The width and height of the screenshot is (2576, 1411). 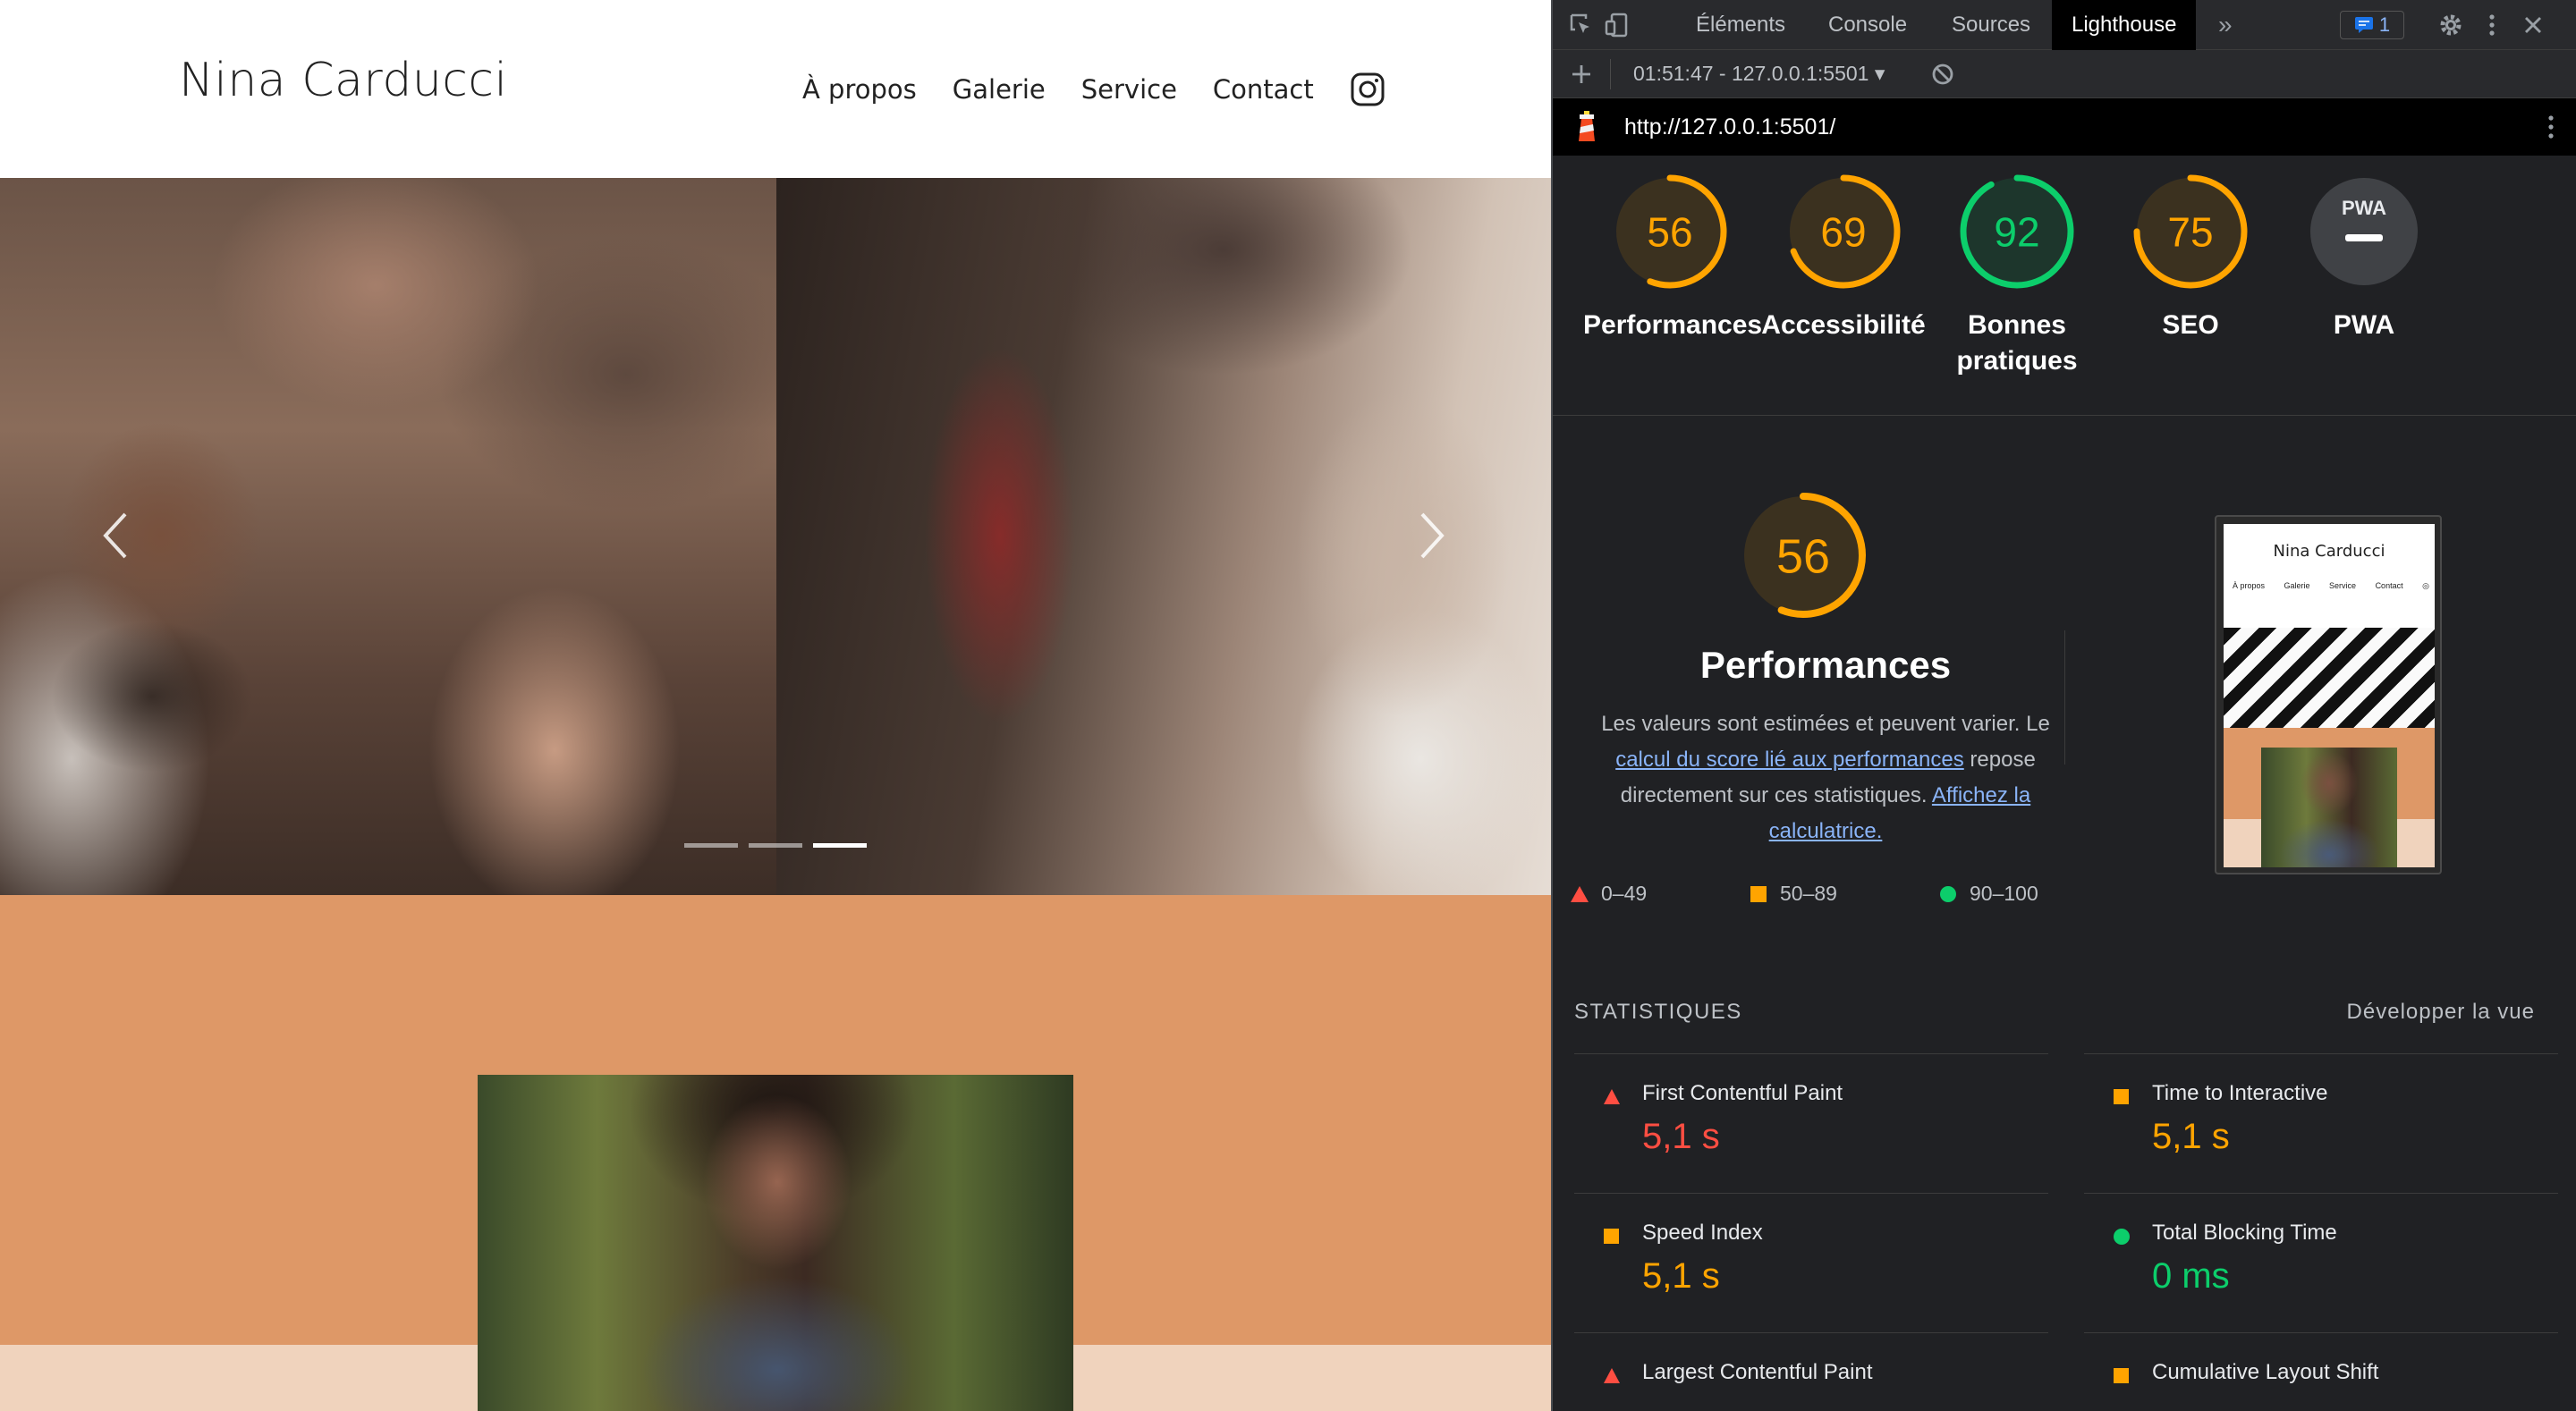 I want to click on pwa-badge-icon: PWA, so click(x=2364, y=208).